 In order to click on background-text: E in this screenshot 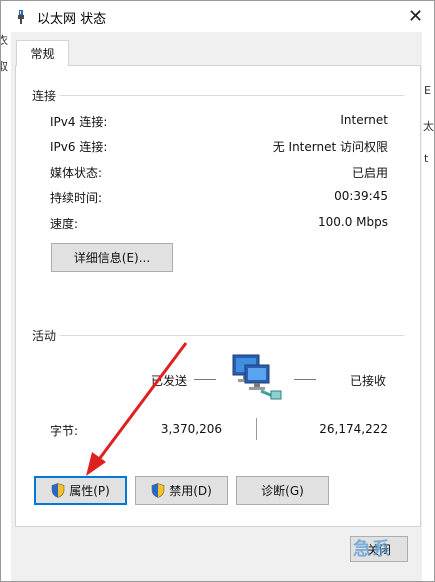, I will do `click(427, 90)`.